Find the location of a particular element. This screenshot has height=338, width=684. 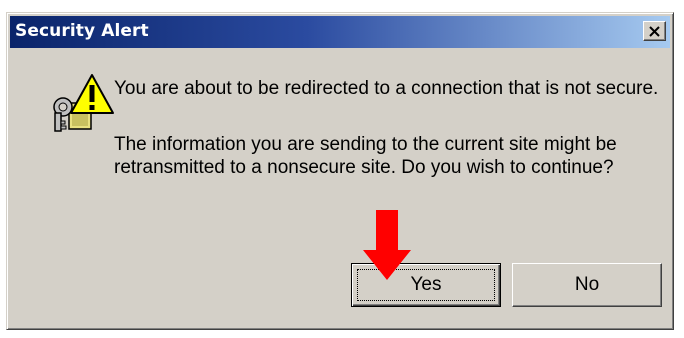

title-bar: Security Alert is located at coordinates (340, 32).